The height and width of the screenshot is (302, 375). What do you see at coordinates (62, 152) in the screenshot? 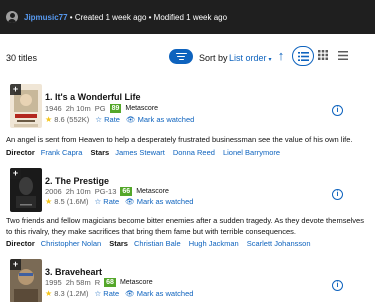
I see `director-link: Frank Capra` at bounding box center [62, 152].